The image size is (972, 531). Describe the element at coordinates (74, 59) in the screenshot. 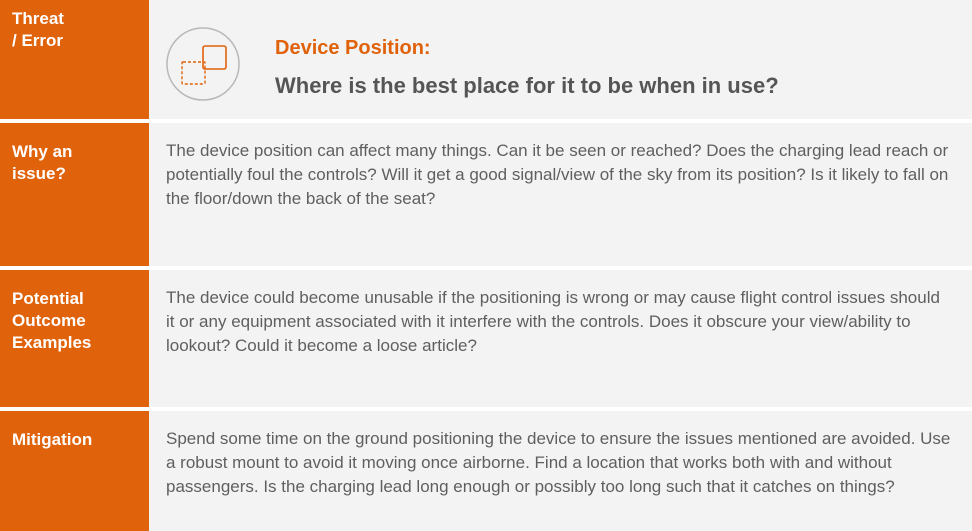

I see `threat-error-label: Threat / Error` at that location.